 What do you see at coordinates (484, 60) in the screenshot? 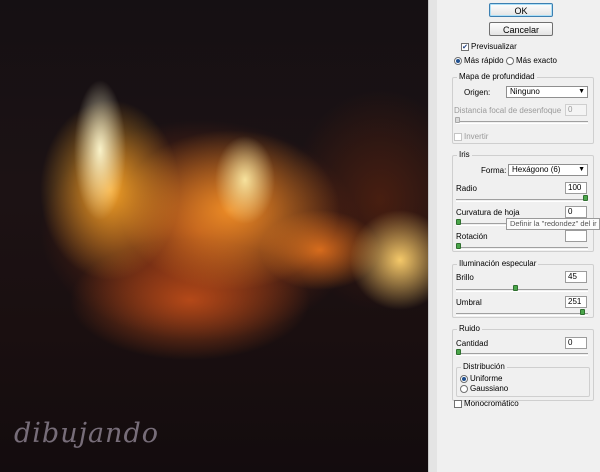
I see `faster-label: Más rápido` at bounding box center [484, 60].